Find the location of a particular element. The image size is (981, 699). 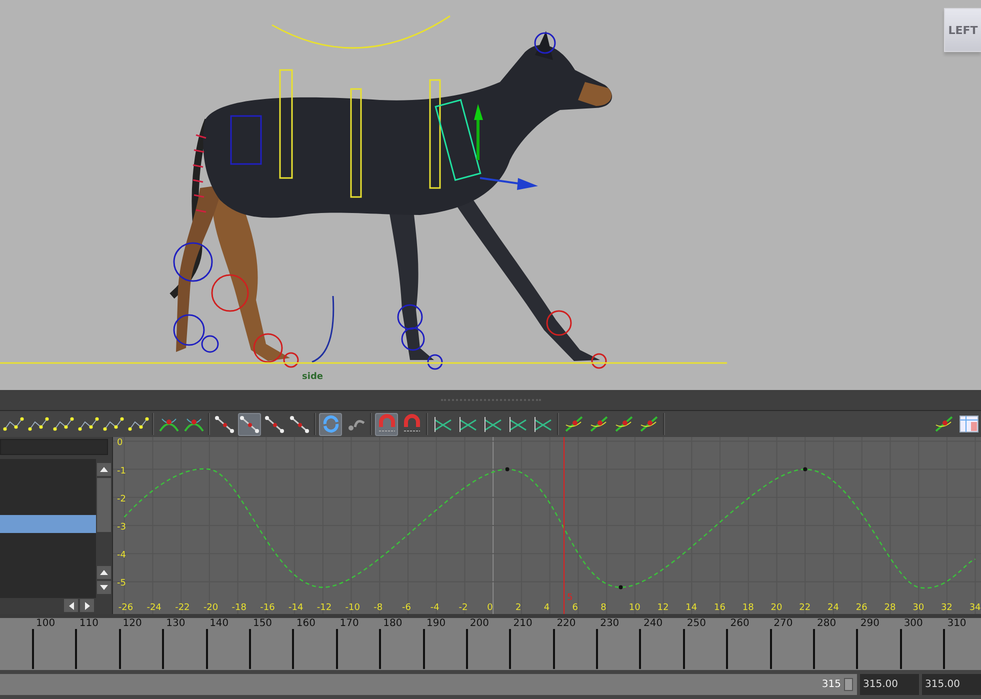

frame-label: 220 is located at coordinates (566, 623).